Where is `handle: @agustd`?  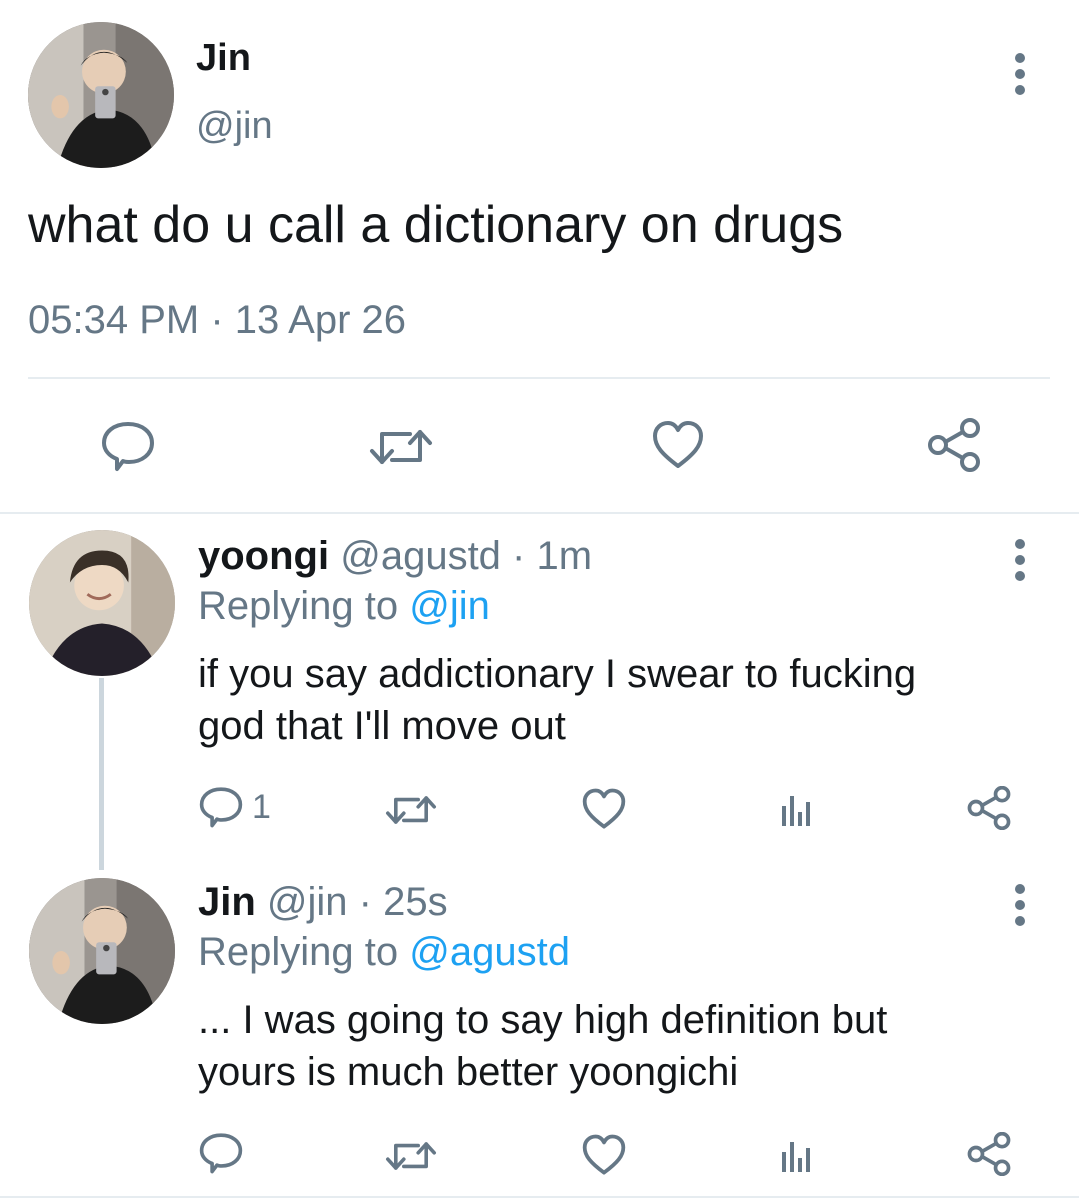 handle: @agustd is located at coordinates (420, 556).